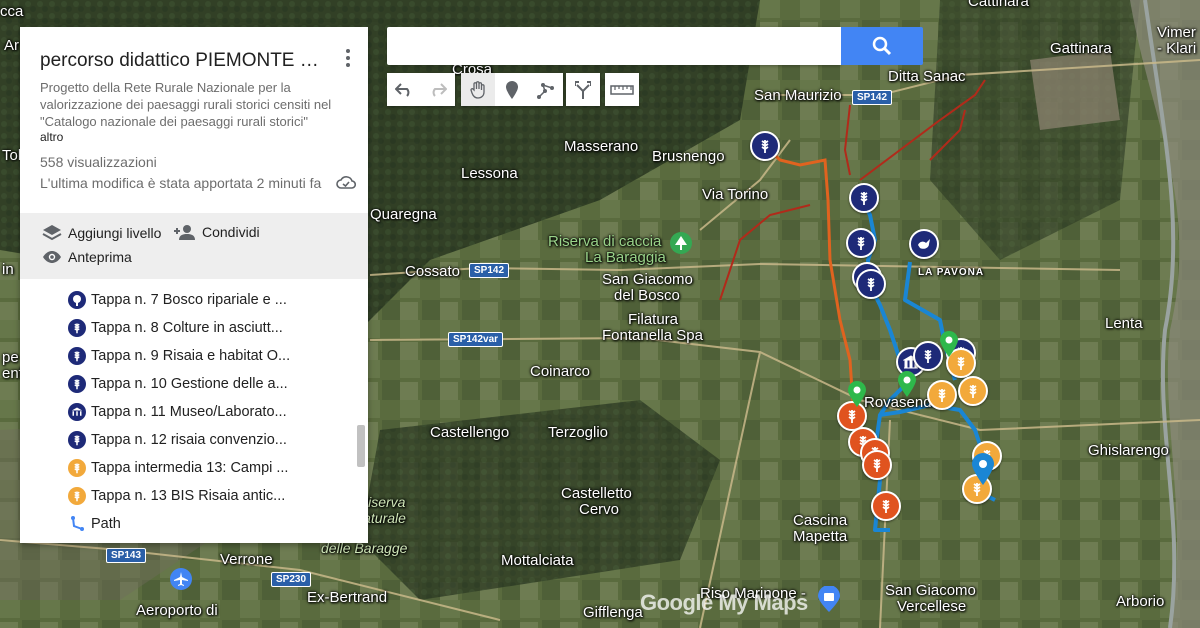 The height and width of the screenshot is (628, 1200). Describe the element at coordinates (184, 232) in the screenshot. I see `add-person-icon` at that location.